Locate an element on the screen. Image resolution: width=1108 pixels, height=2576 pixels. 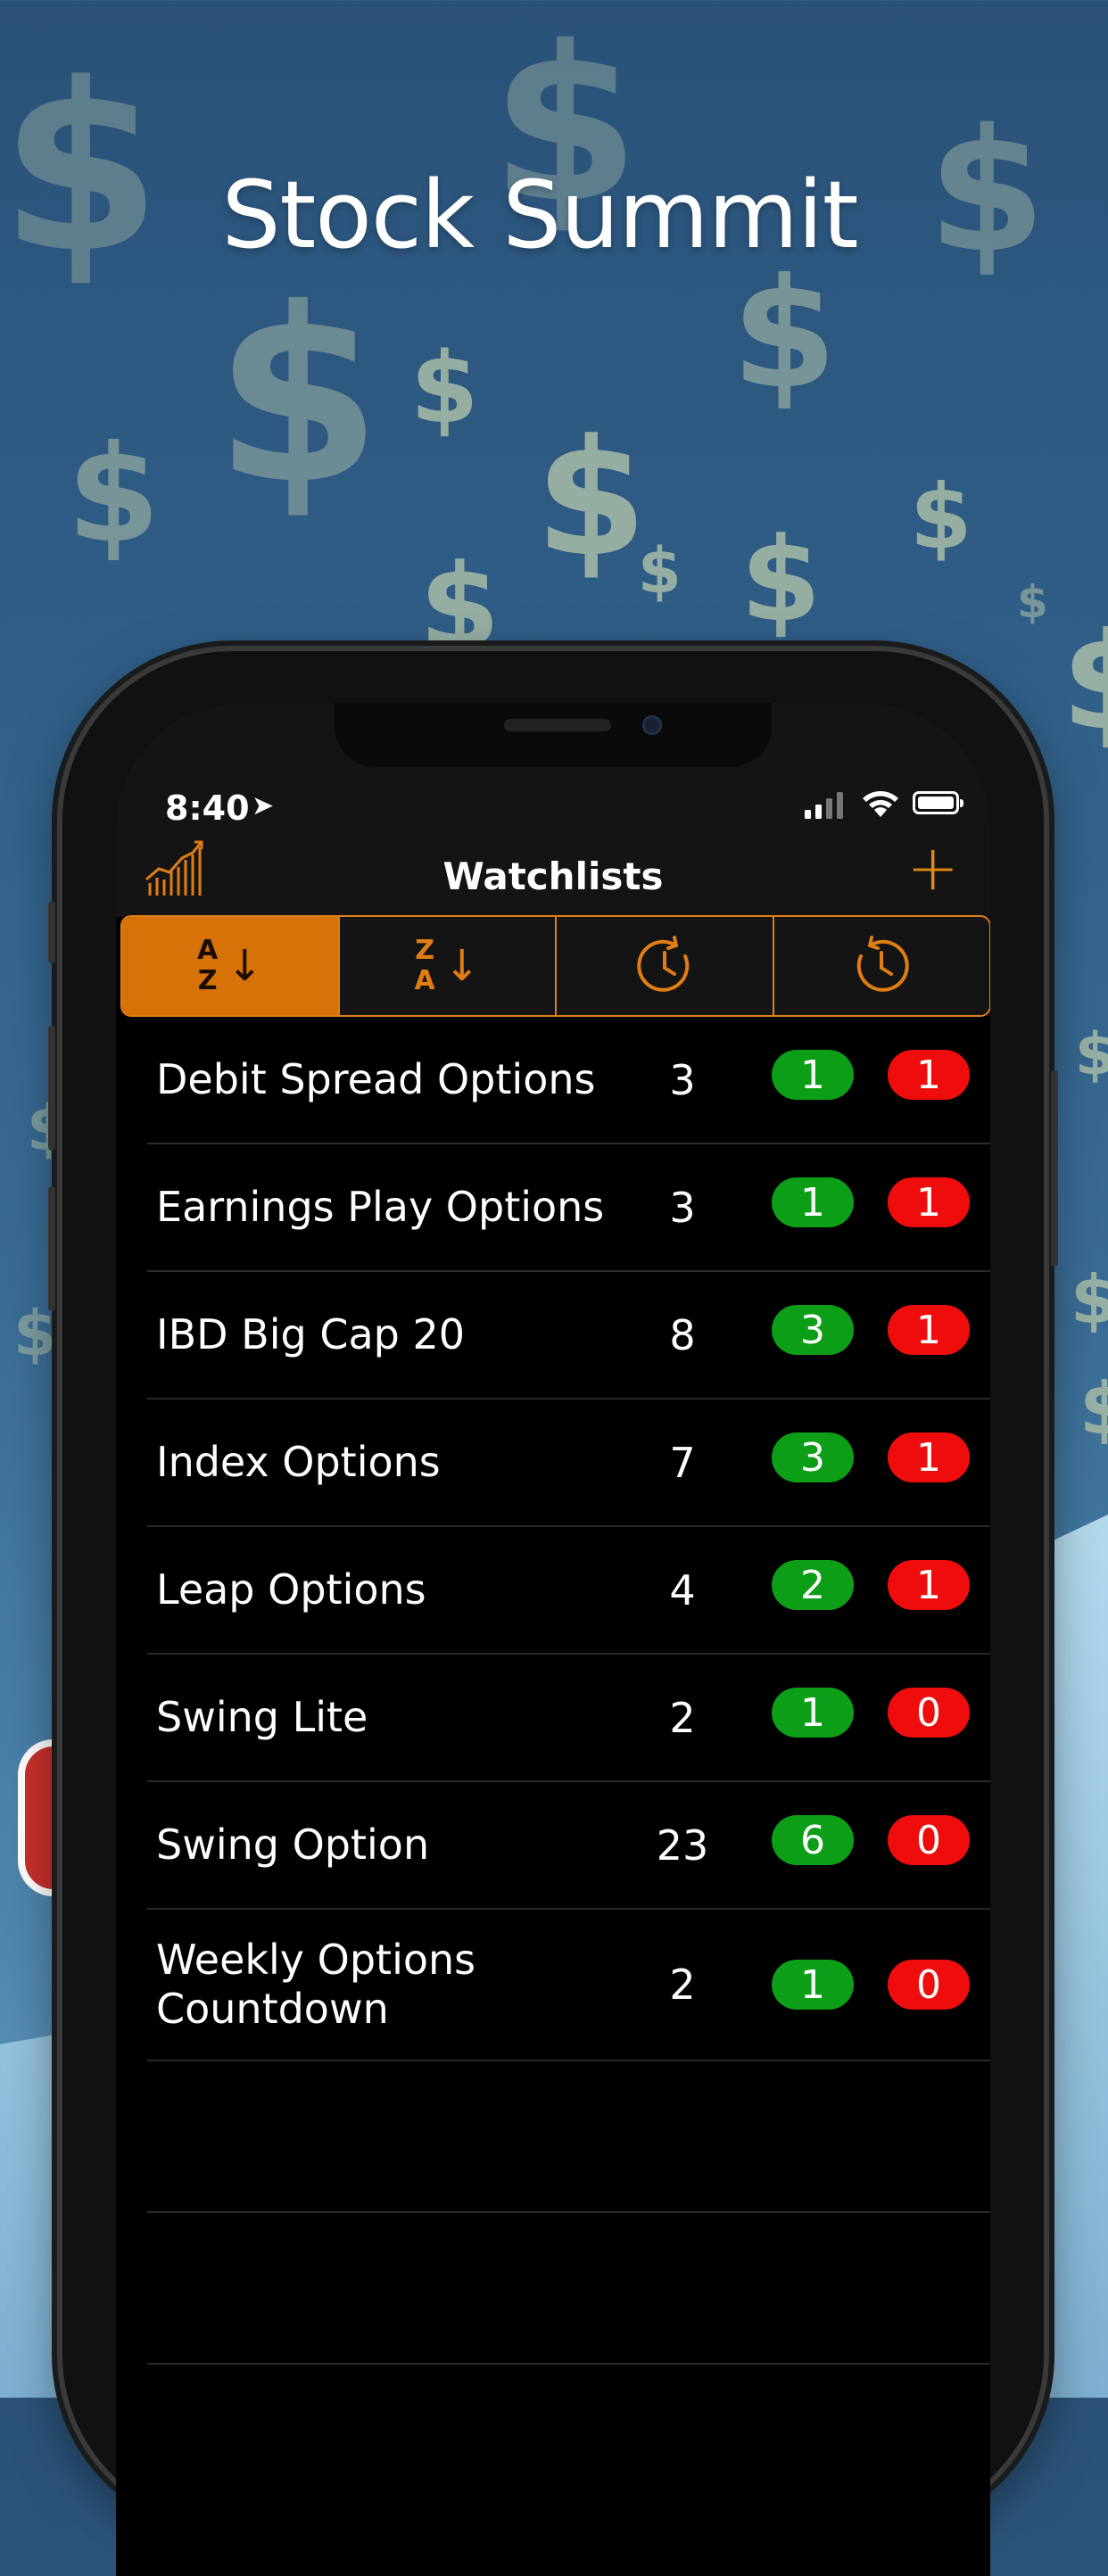
power-button is located at coordinates (1054, 1169).